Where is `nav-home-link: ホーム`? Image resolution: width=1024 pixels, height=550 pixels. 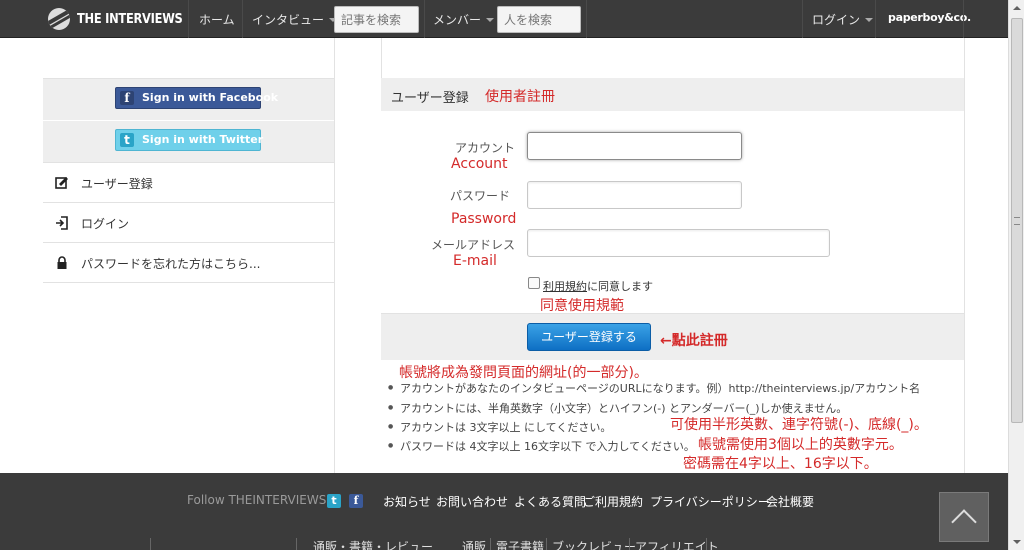
nav-home-link: ホーム is located at coordinates (217, 19).